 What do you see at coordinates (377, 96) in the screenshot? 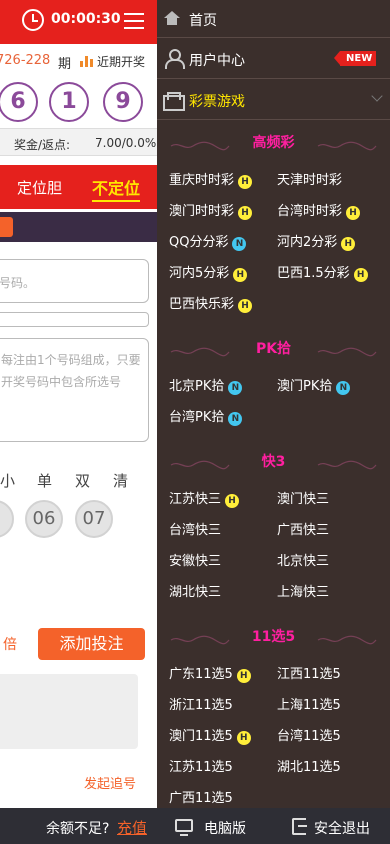
I see `chevron-down-icon` at bounding box center [377, 96].